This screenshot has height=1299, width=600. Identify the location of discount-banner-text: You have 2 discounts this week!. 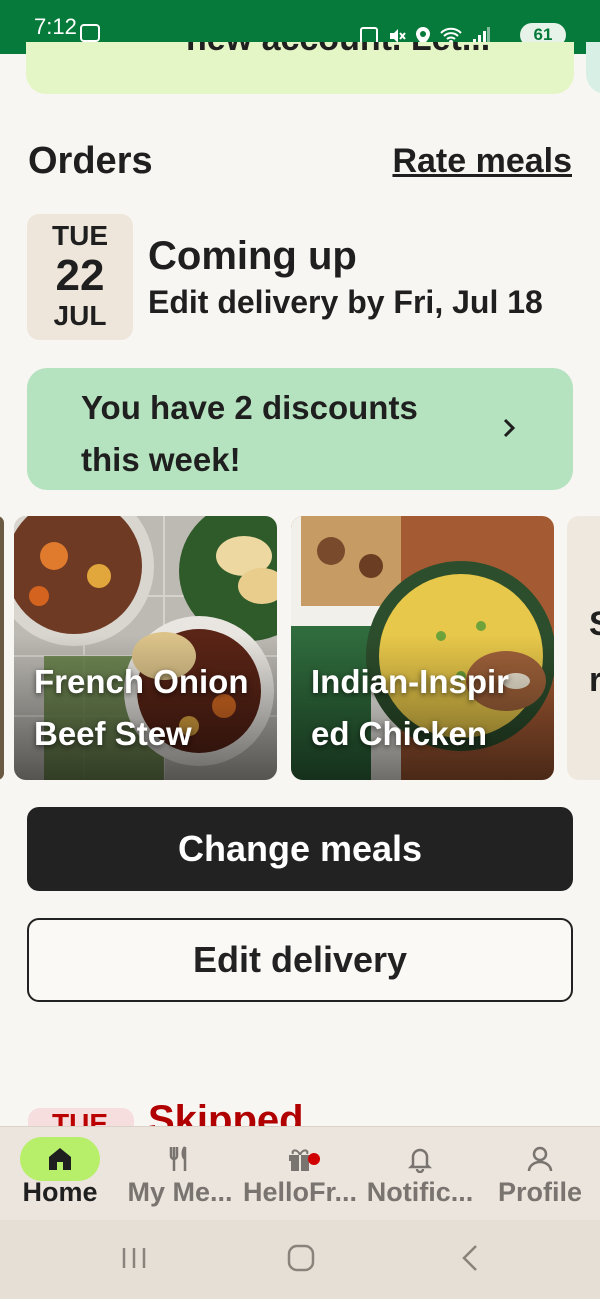
(249, 433).